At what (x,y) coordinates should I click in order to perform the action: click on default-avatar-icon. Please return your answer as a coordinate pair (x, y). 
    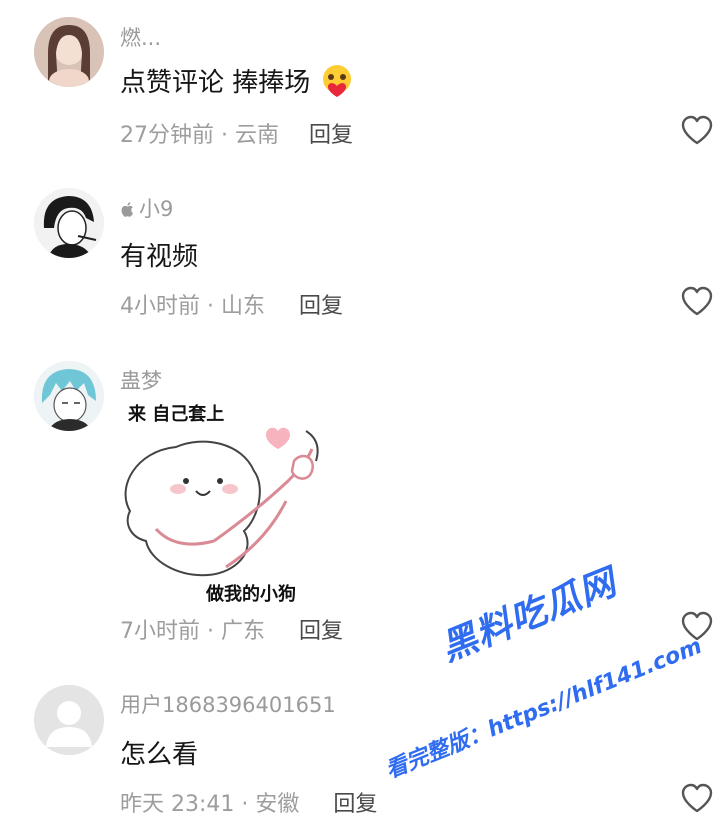
    Looking at the image, I should click on (69, 720).